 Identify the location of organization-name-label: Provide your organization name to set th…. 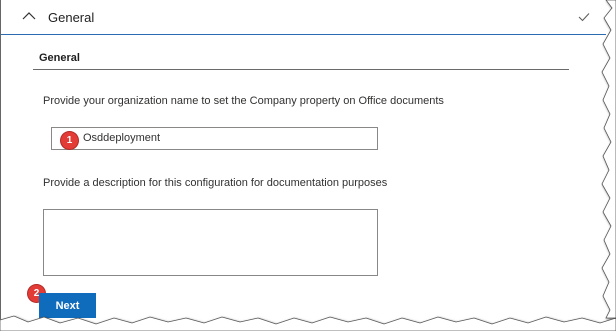
(243, 101).